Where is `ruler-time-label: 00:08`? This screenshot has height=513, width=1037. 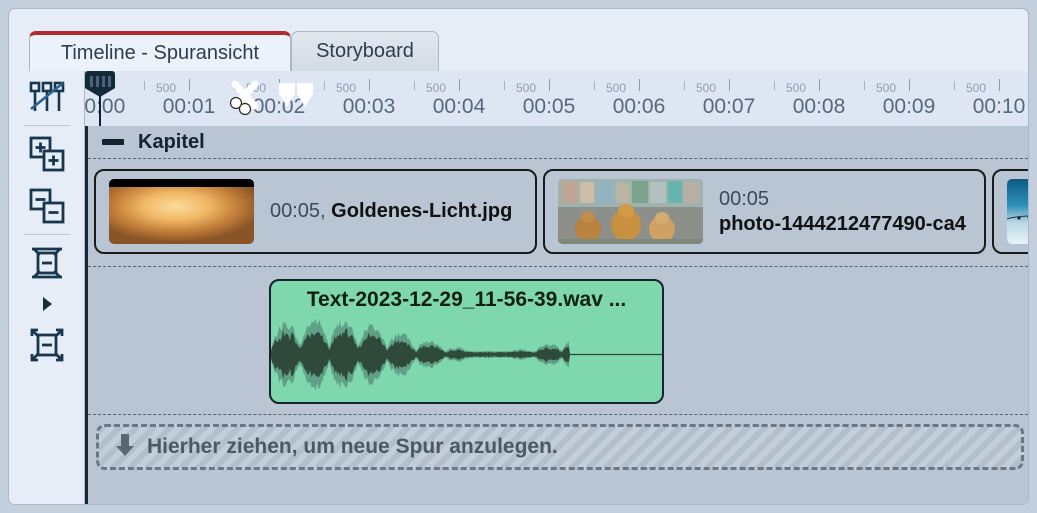
ruler-time-label: 00:08 is located at coordinates (819, 106).